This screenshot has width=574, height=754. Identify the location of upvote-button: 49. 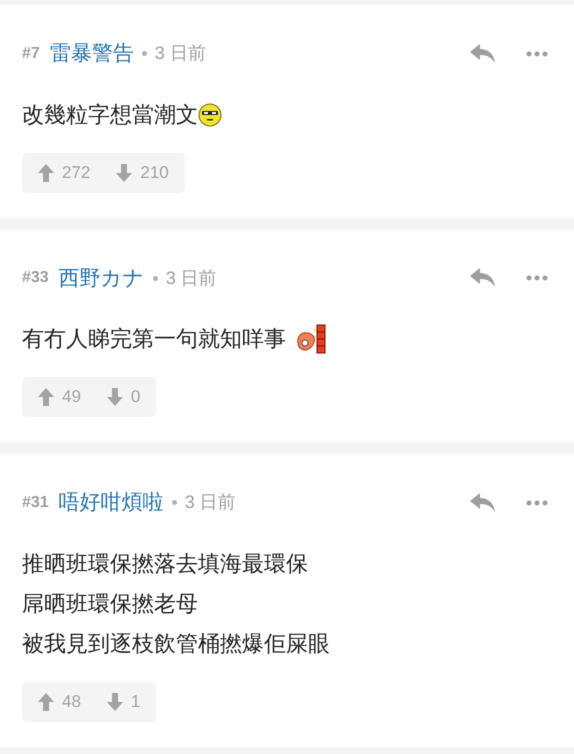
(59, 397).